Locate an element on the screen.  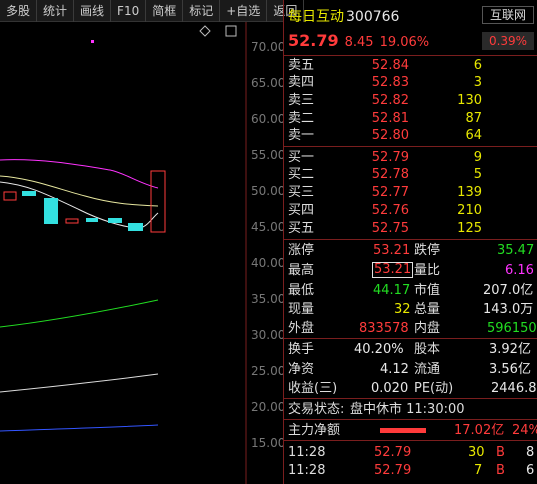
toolbar-statistics: 统计 is located at coordinates (56, 11).